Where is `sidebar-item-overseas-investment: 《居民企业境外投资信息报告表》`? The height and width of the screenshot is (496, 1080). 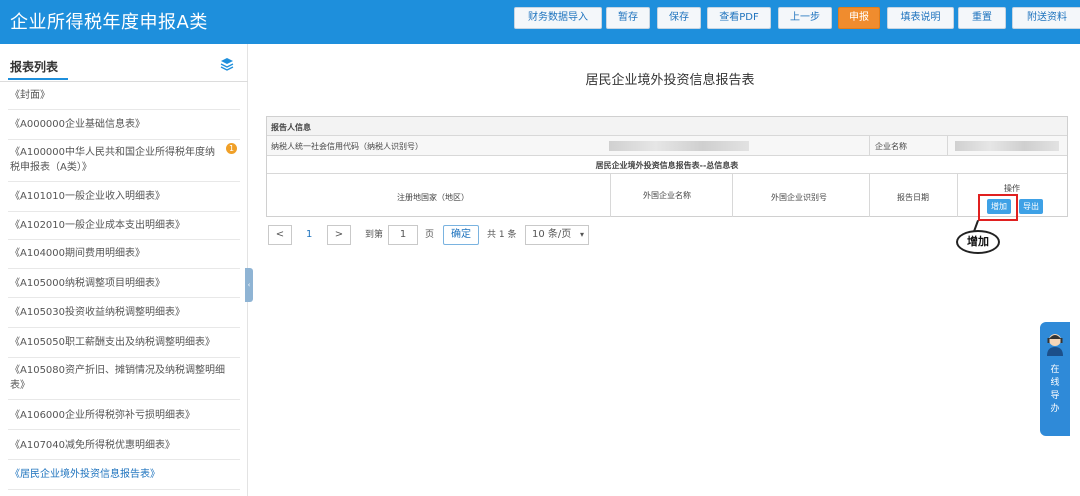
sidebar-item-overseas-investment: 《居民企业境外投资信息报告表》 is located at coordinates (124, 475).